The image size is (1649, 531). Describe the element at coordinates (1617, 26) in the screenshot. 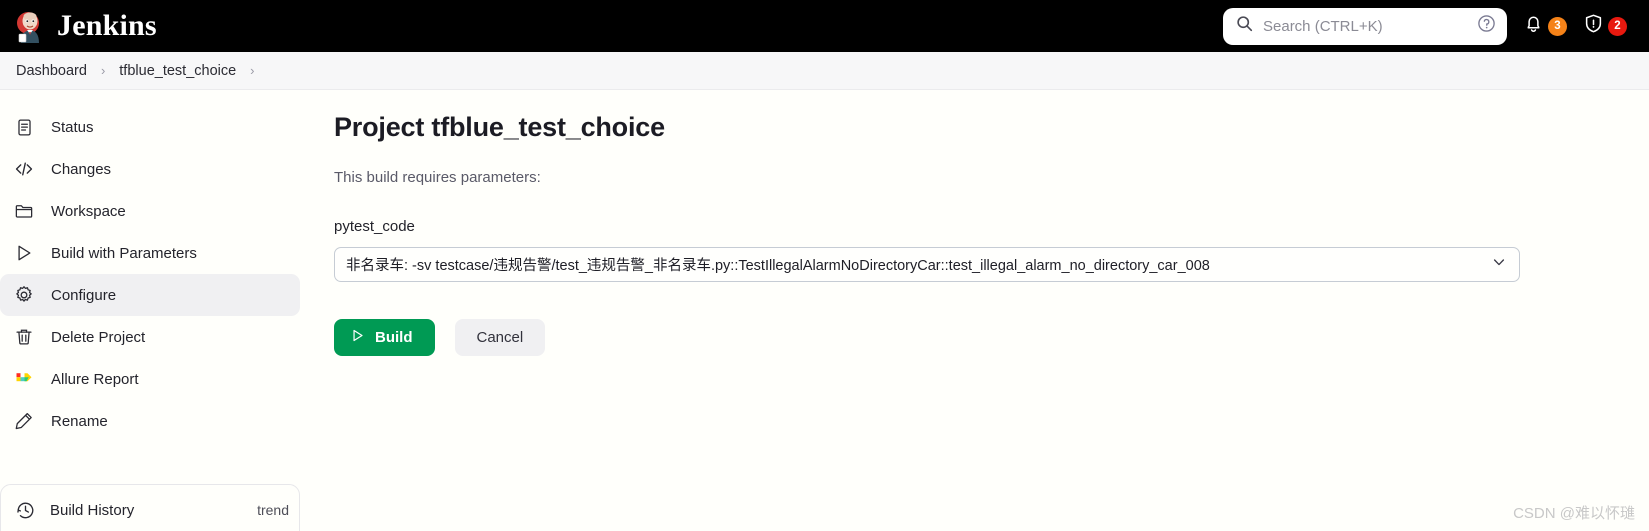

I see `security-count-badge: 2` at that location.